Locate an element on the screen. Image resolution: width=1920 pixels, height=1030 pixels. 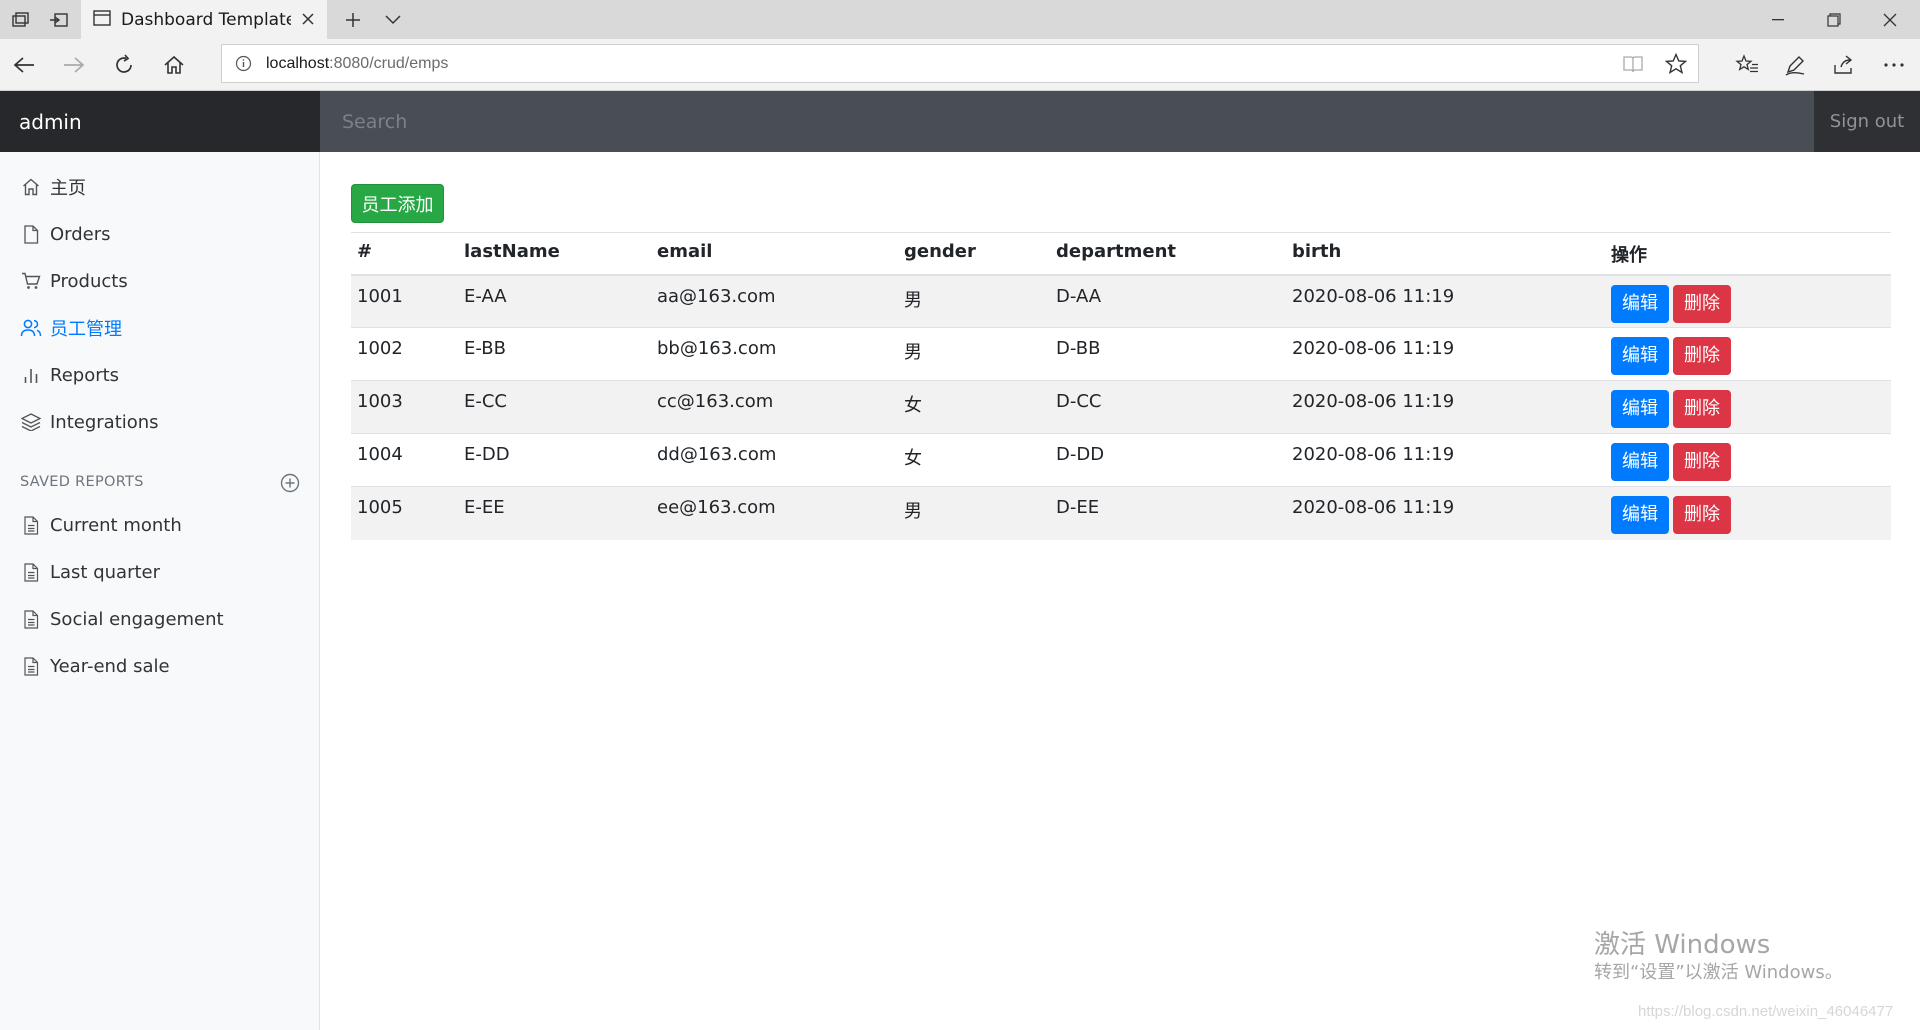
sidebar-item-employee-management: 员工管理 is located at coordinates (71, 328).